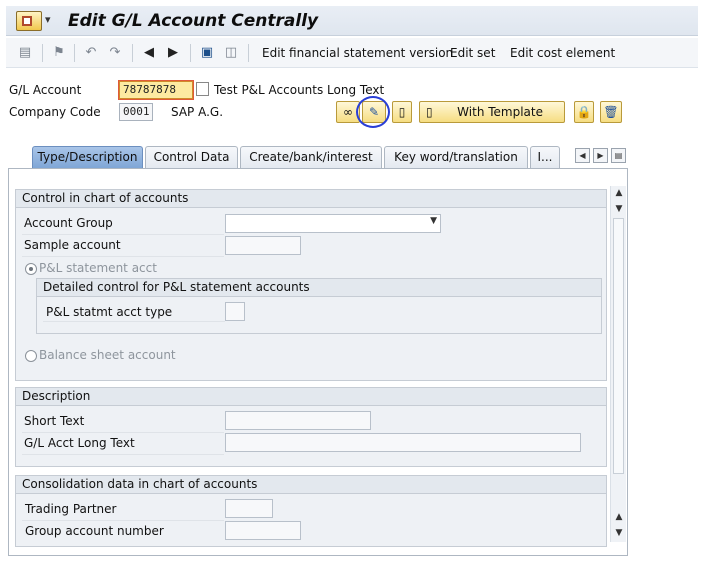 The height and width of the screenshot is (563, 701). What do you see at coordinates (311, 397) in the screenshot?
I see `description-group-title: Description` at bounding box center [311, 397].